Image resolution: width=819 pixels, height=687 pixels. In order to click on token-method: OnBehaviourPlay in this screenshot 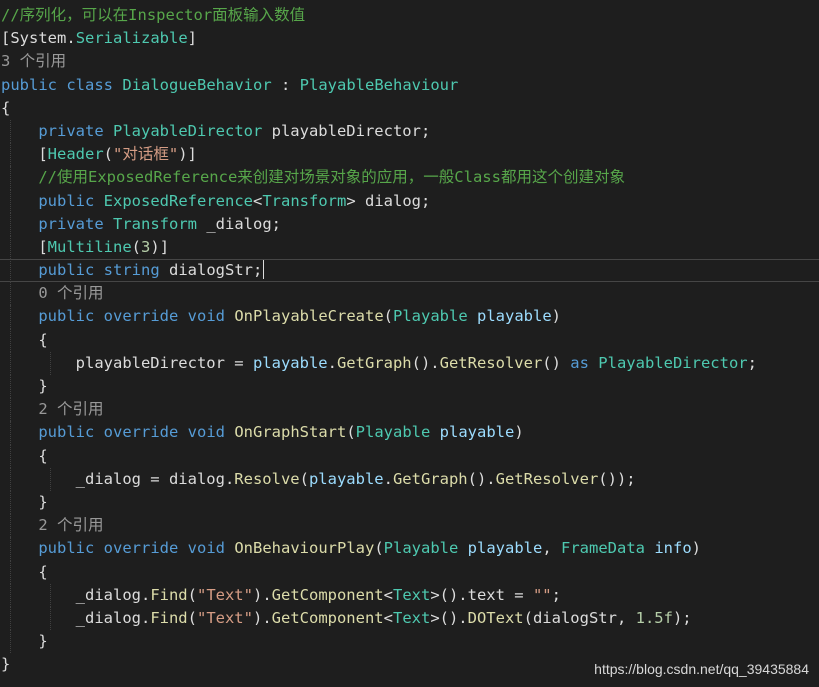, I will do `click(304, 548)`.